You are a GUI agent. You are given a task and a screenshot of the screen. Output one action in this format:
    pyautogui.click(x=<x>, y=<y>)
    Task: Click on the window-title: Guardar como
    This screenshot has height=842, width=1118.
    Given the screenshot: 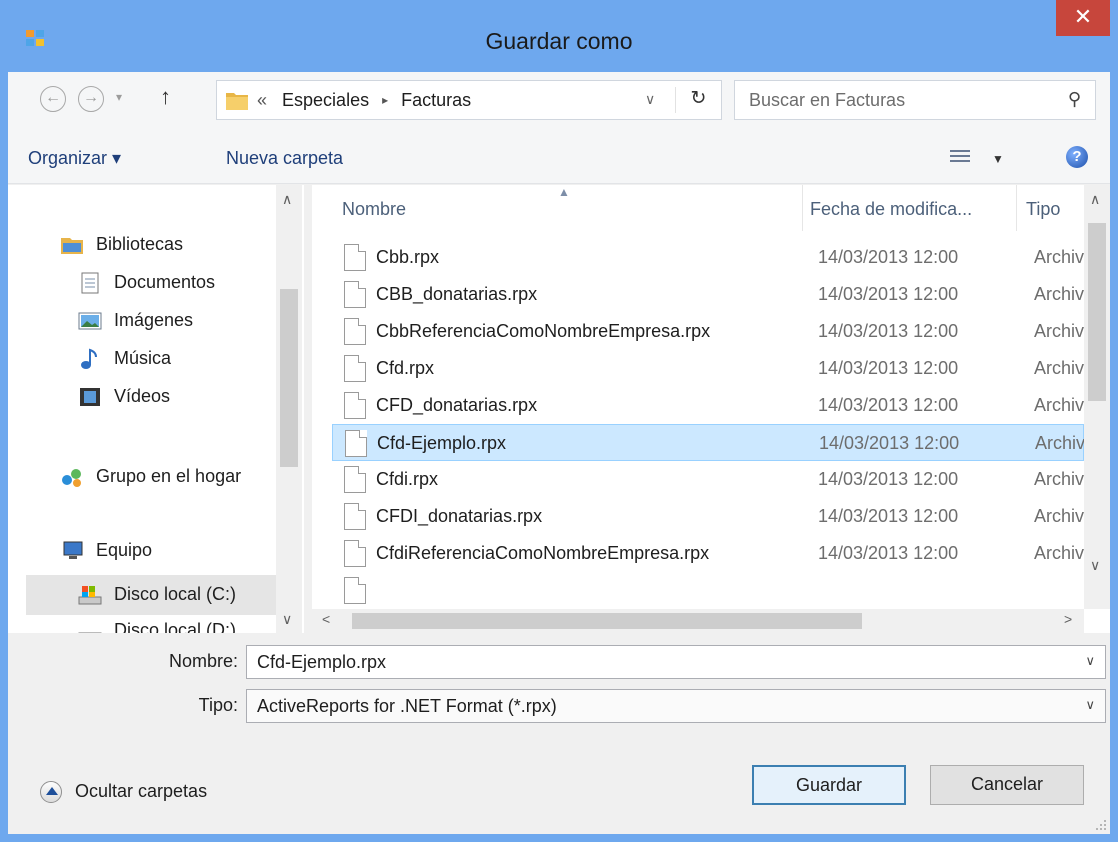 What is the action you would take?
    pyautogui.click(x=559, y=41)
    